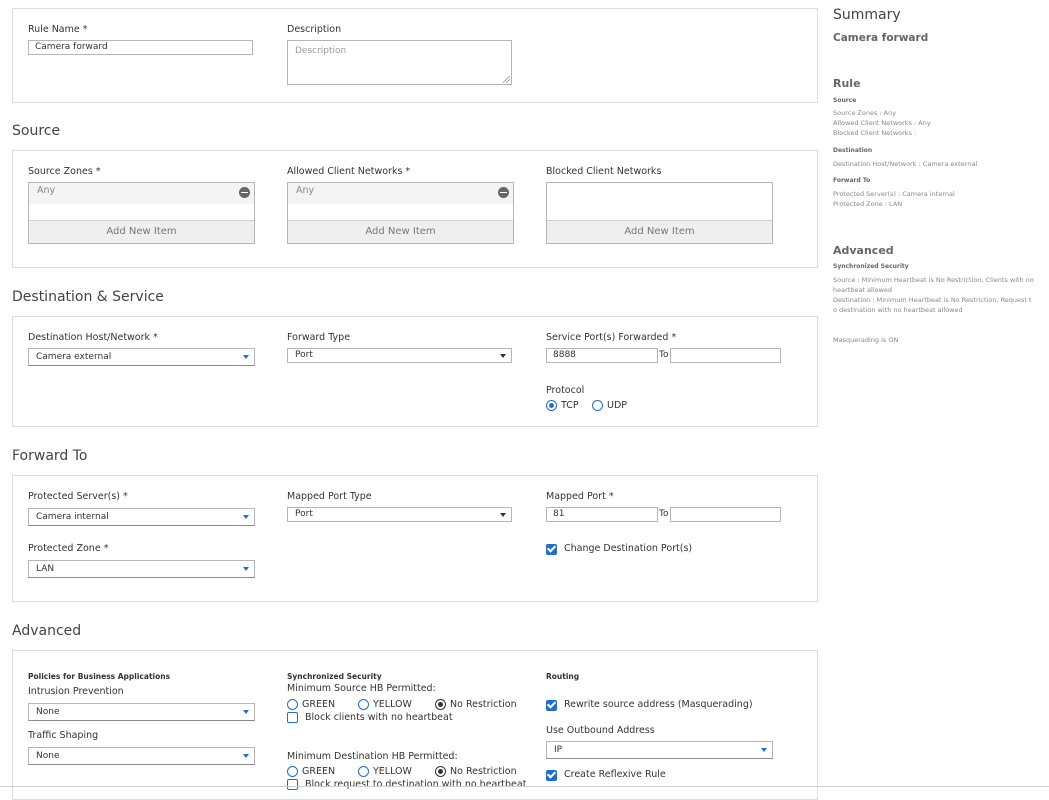  Describe the element at coordinates (50, 456) in the screenshot. I see `forward-to-section-title: Forward To` at that location.